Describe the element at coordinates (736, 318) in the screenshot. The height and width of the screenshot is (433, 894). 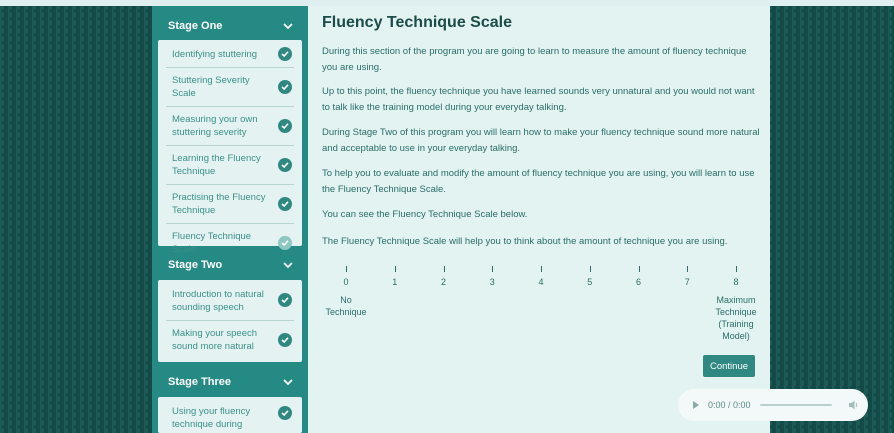
I see `scale-max-label: Maximum Technique (Training Model)` at that location.